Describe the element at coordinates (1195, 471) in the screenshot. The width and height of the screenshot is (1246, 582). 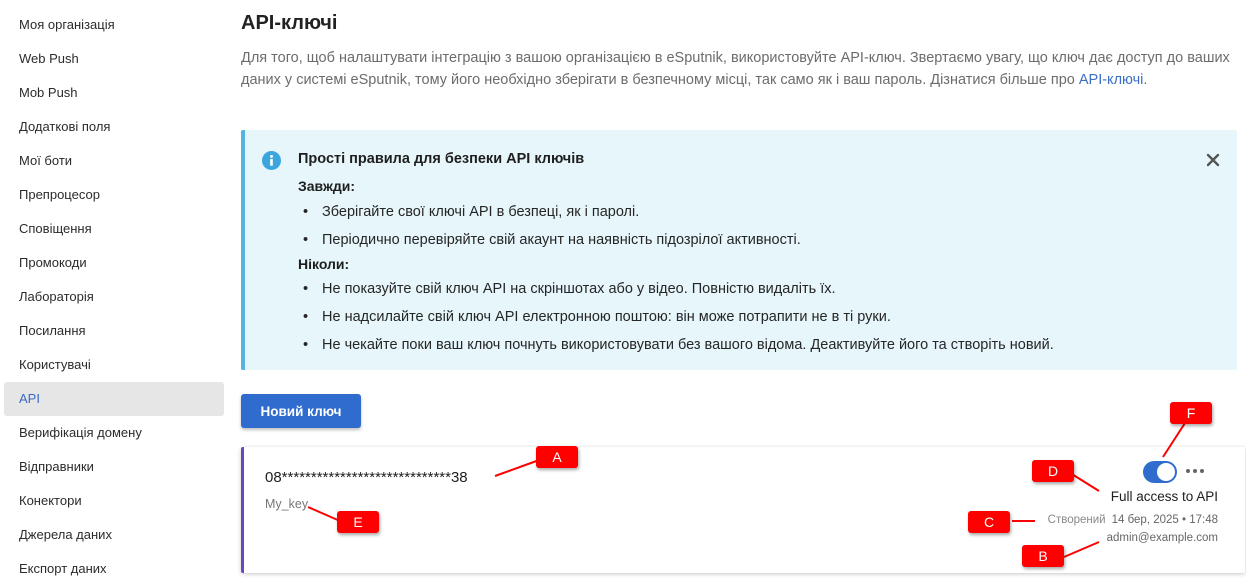
I see `more-options-icon` at that location.